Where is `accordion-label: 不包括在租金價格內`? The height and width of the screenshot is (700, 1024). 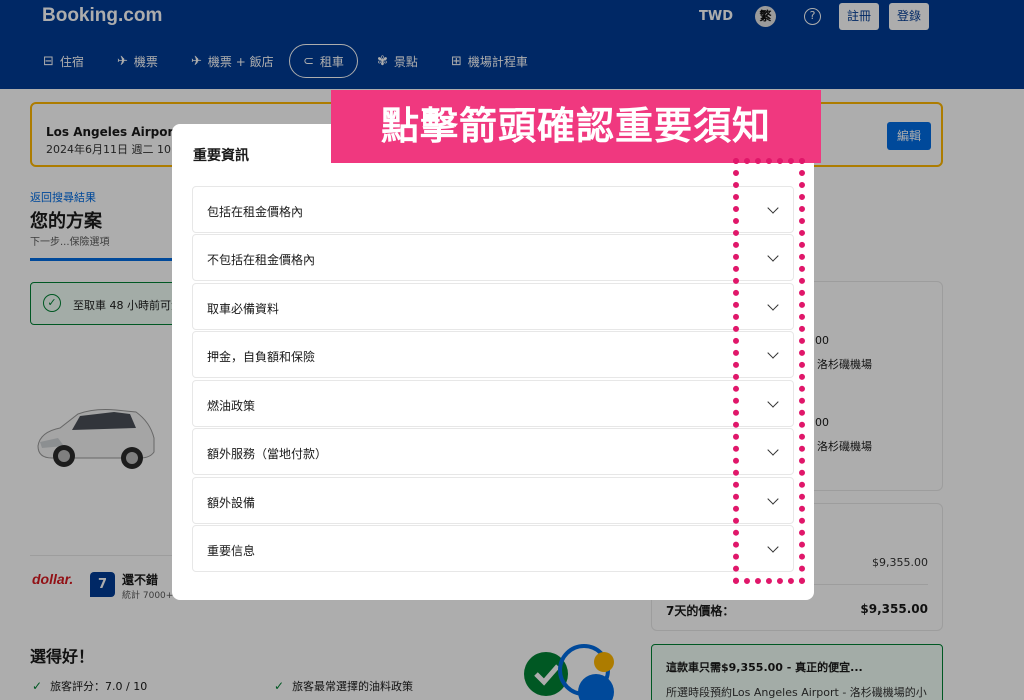
accordion-label: 不包括在租金價格內 is located at coordinates (261, 260).